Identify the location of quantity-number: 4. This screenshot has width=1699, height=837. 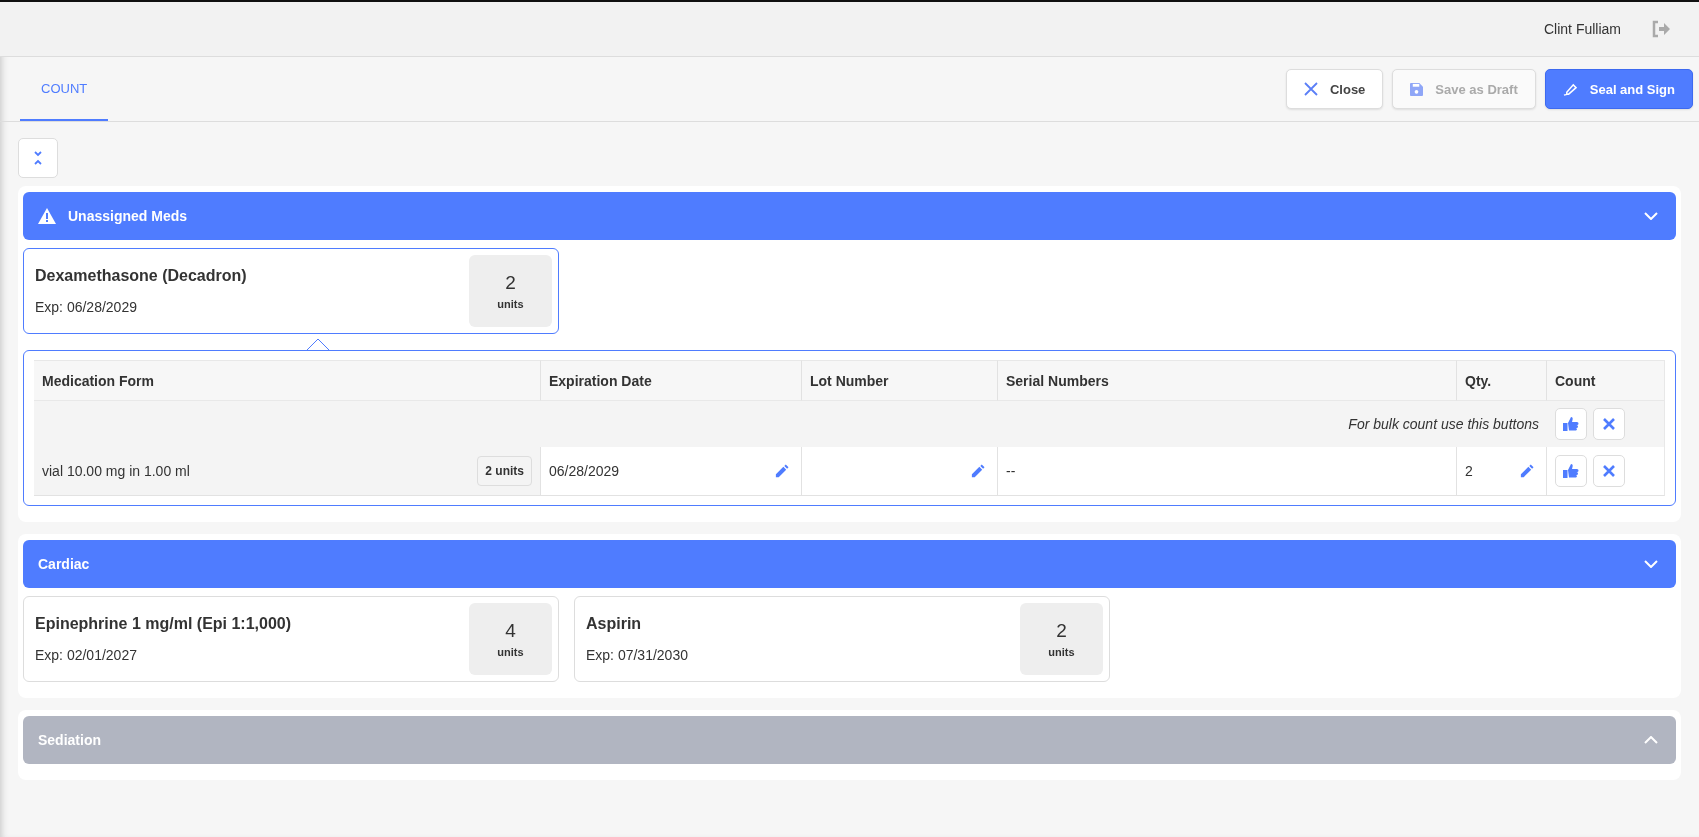
(510, 631).